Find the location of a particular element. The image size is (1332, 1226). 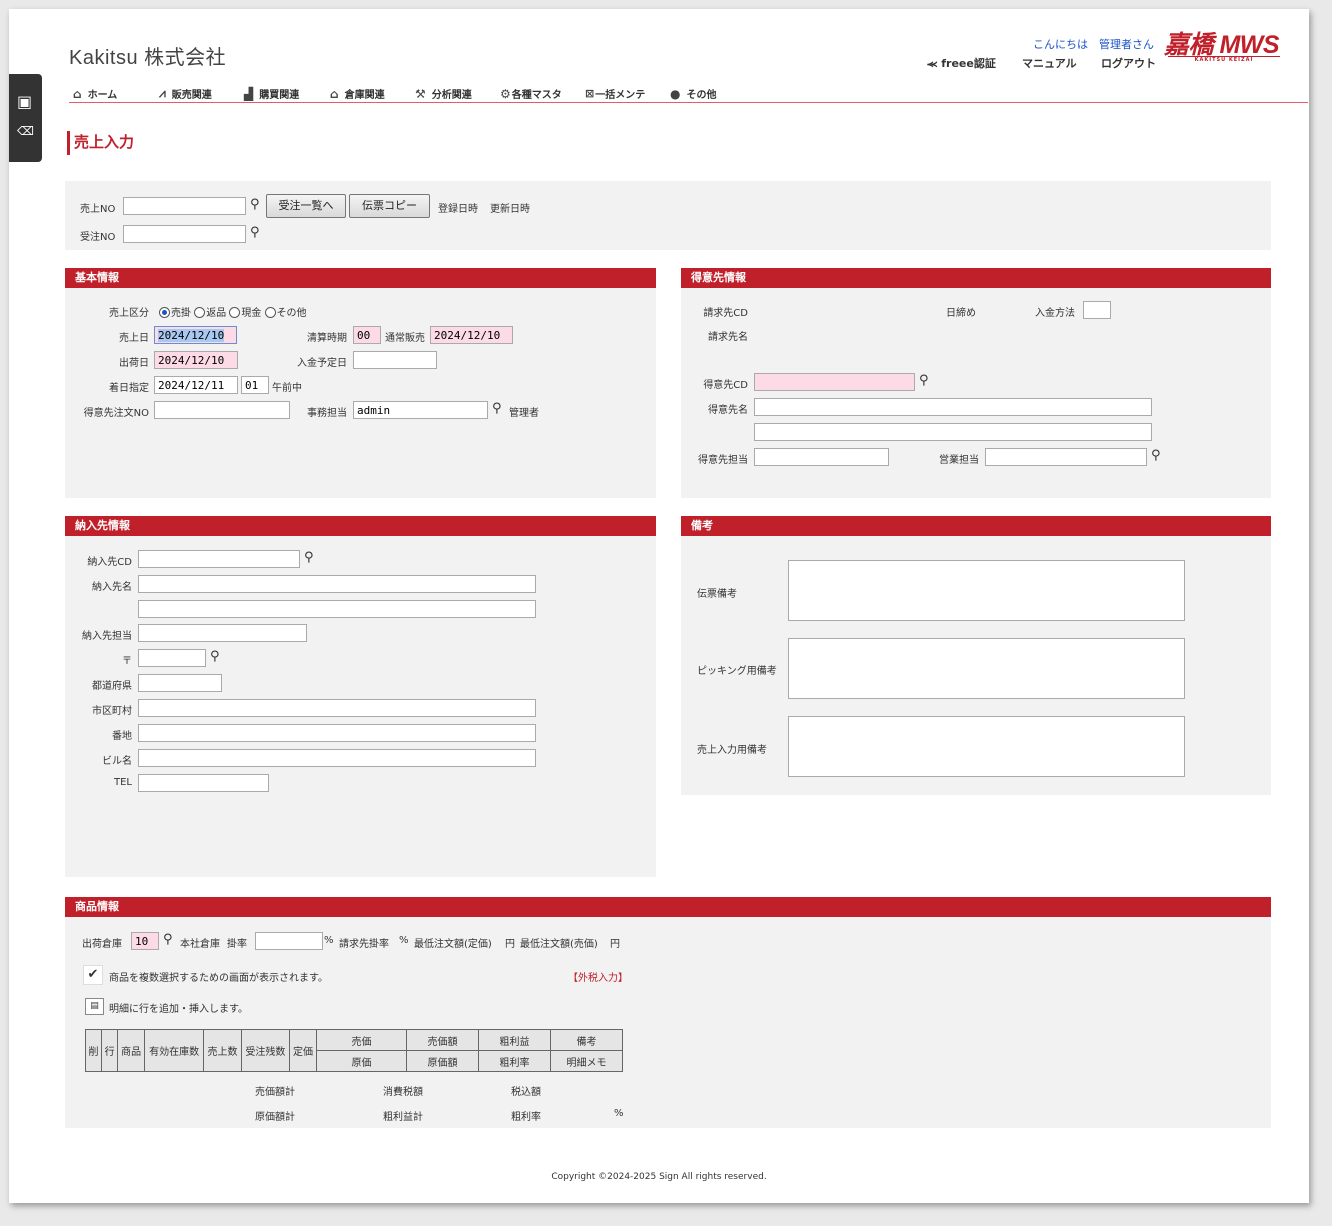

payment-method-input is located at coordinates (1097, 310).